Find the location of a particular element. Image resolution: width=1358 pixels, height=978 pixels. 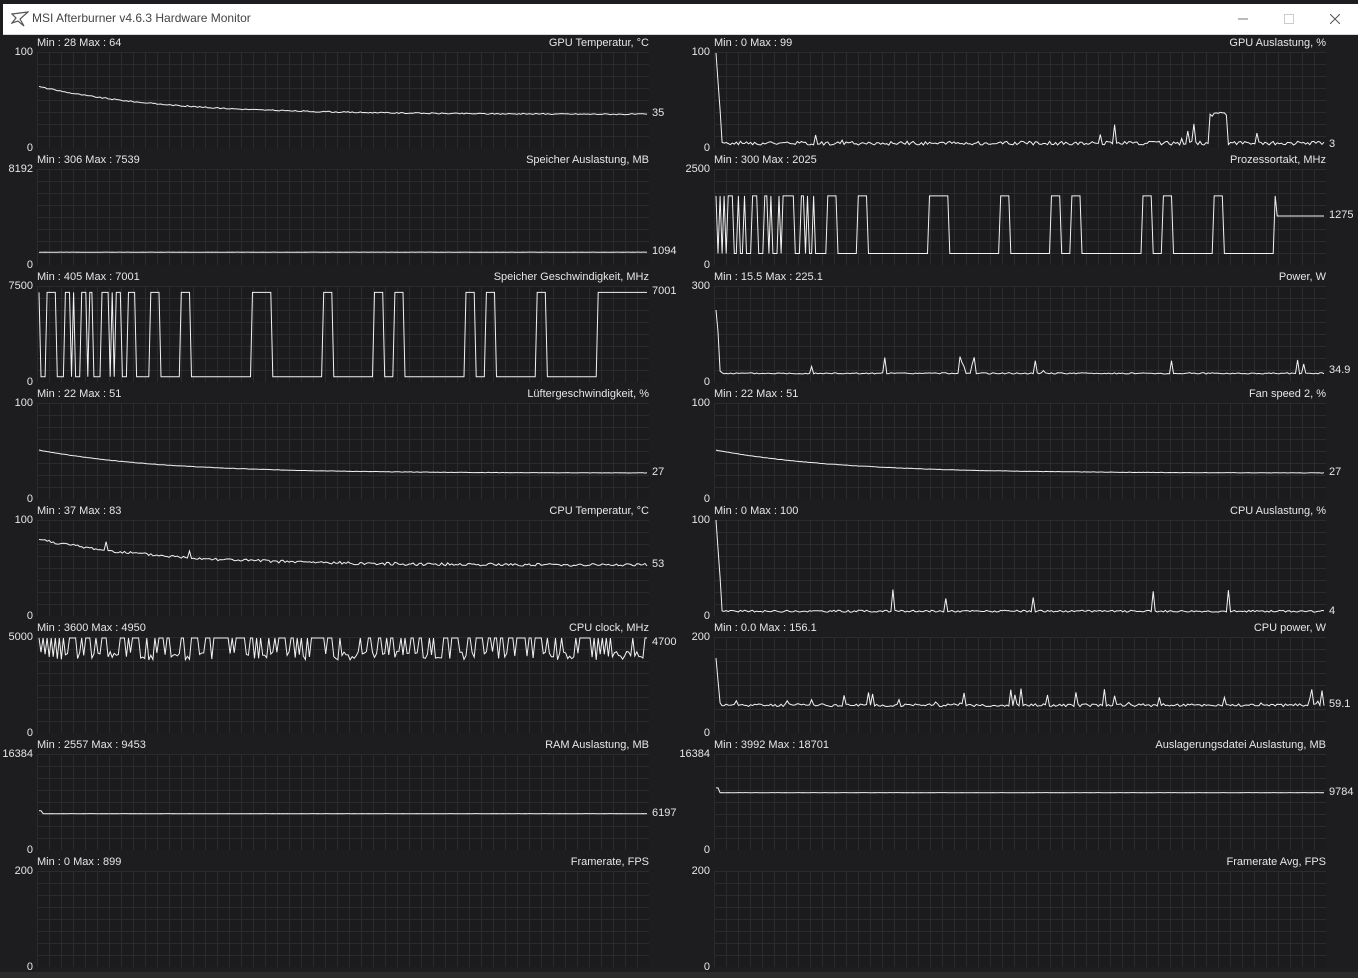

y-axis-max-label: 5000 is located at coordinates (20, 637).